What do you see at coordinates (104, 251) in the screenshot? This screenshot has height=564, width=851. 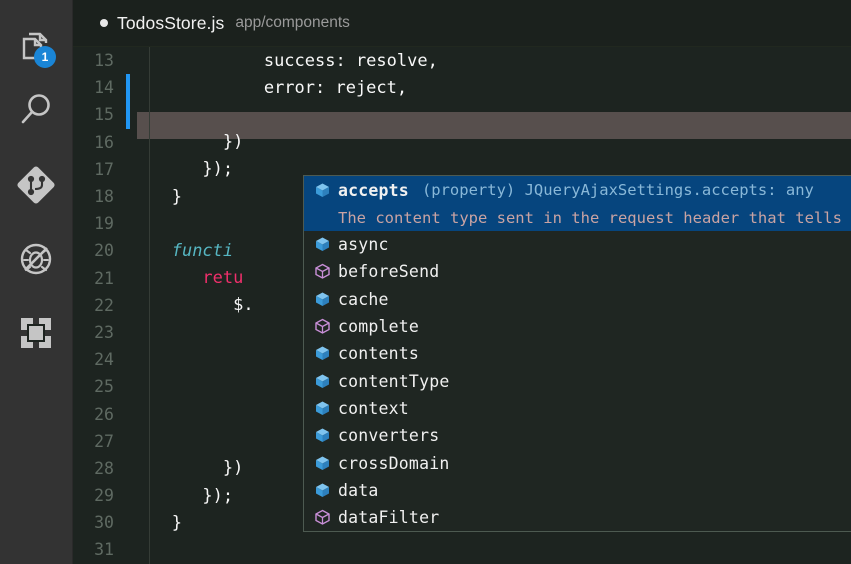 I see `line-number: 20` at bounding box center [104, 251].